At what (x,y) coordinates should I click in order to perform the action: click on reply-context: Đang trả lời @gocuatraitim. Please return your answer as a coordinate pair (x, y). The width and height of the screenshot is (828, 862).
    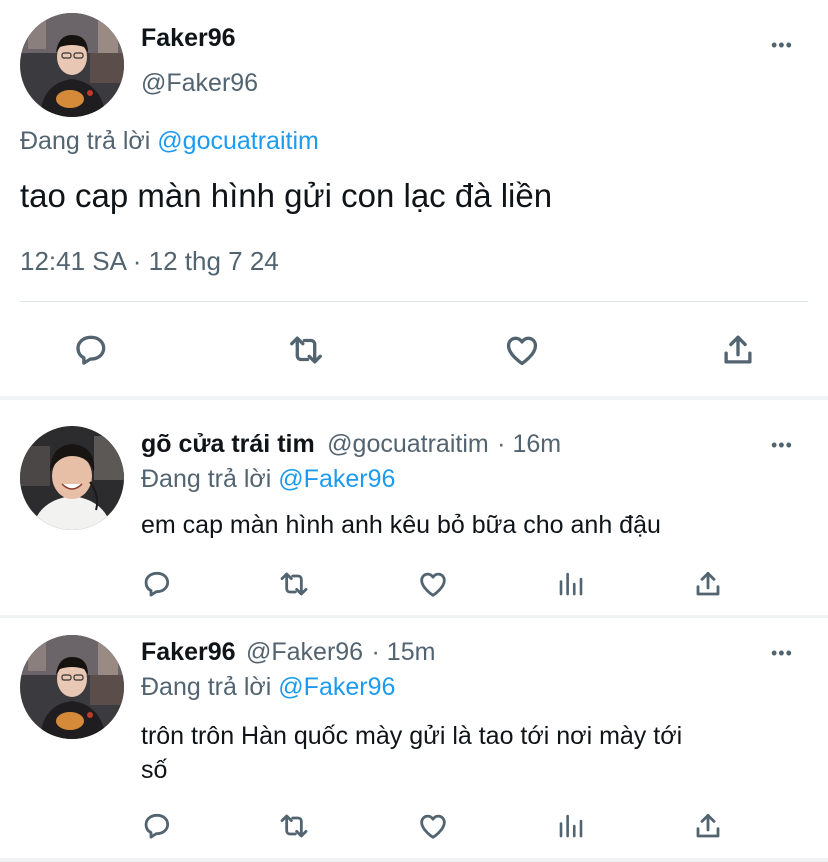
    Looking at the image, I should click on (169, 141).